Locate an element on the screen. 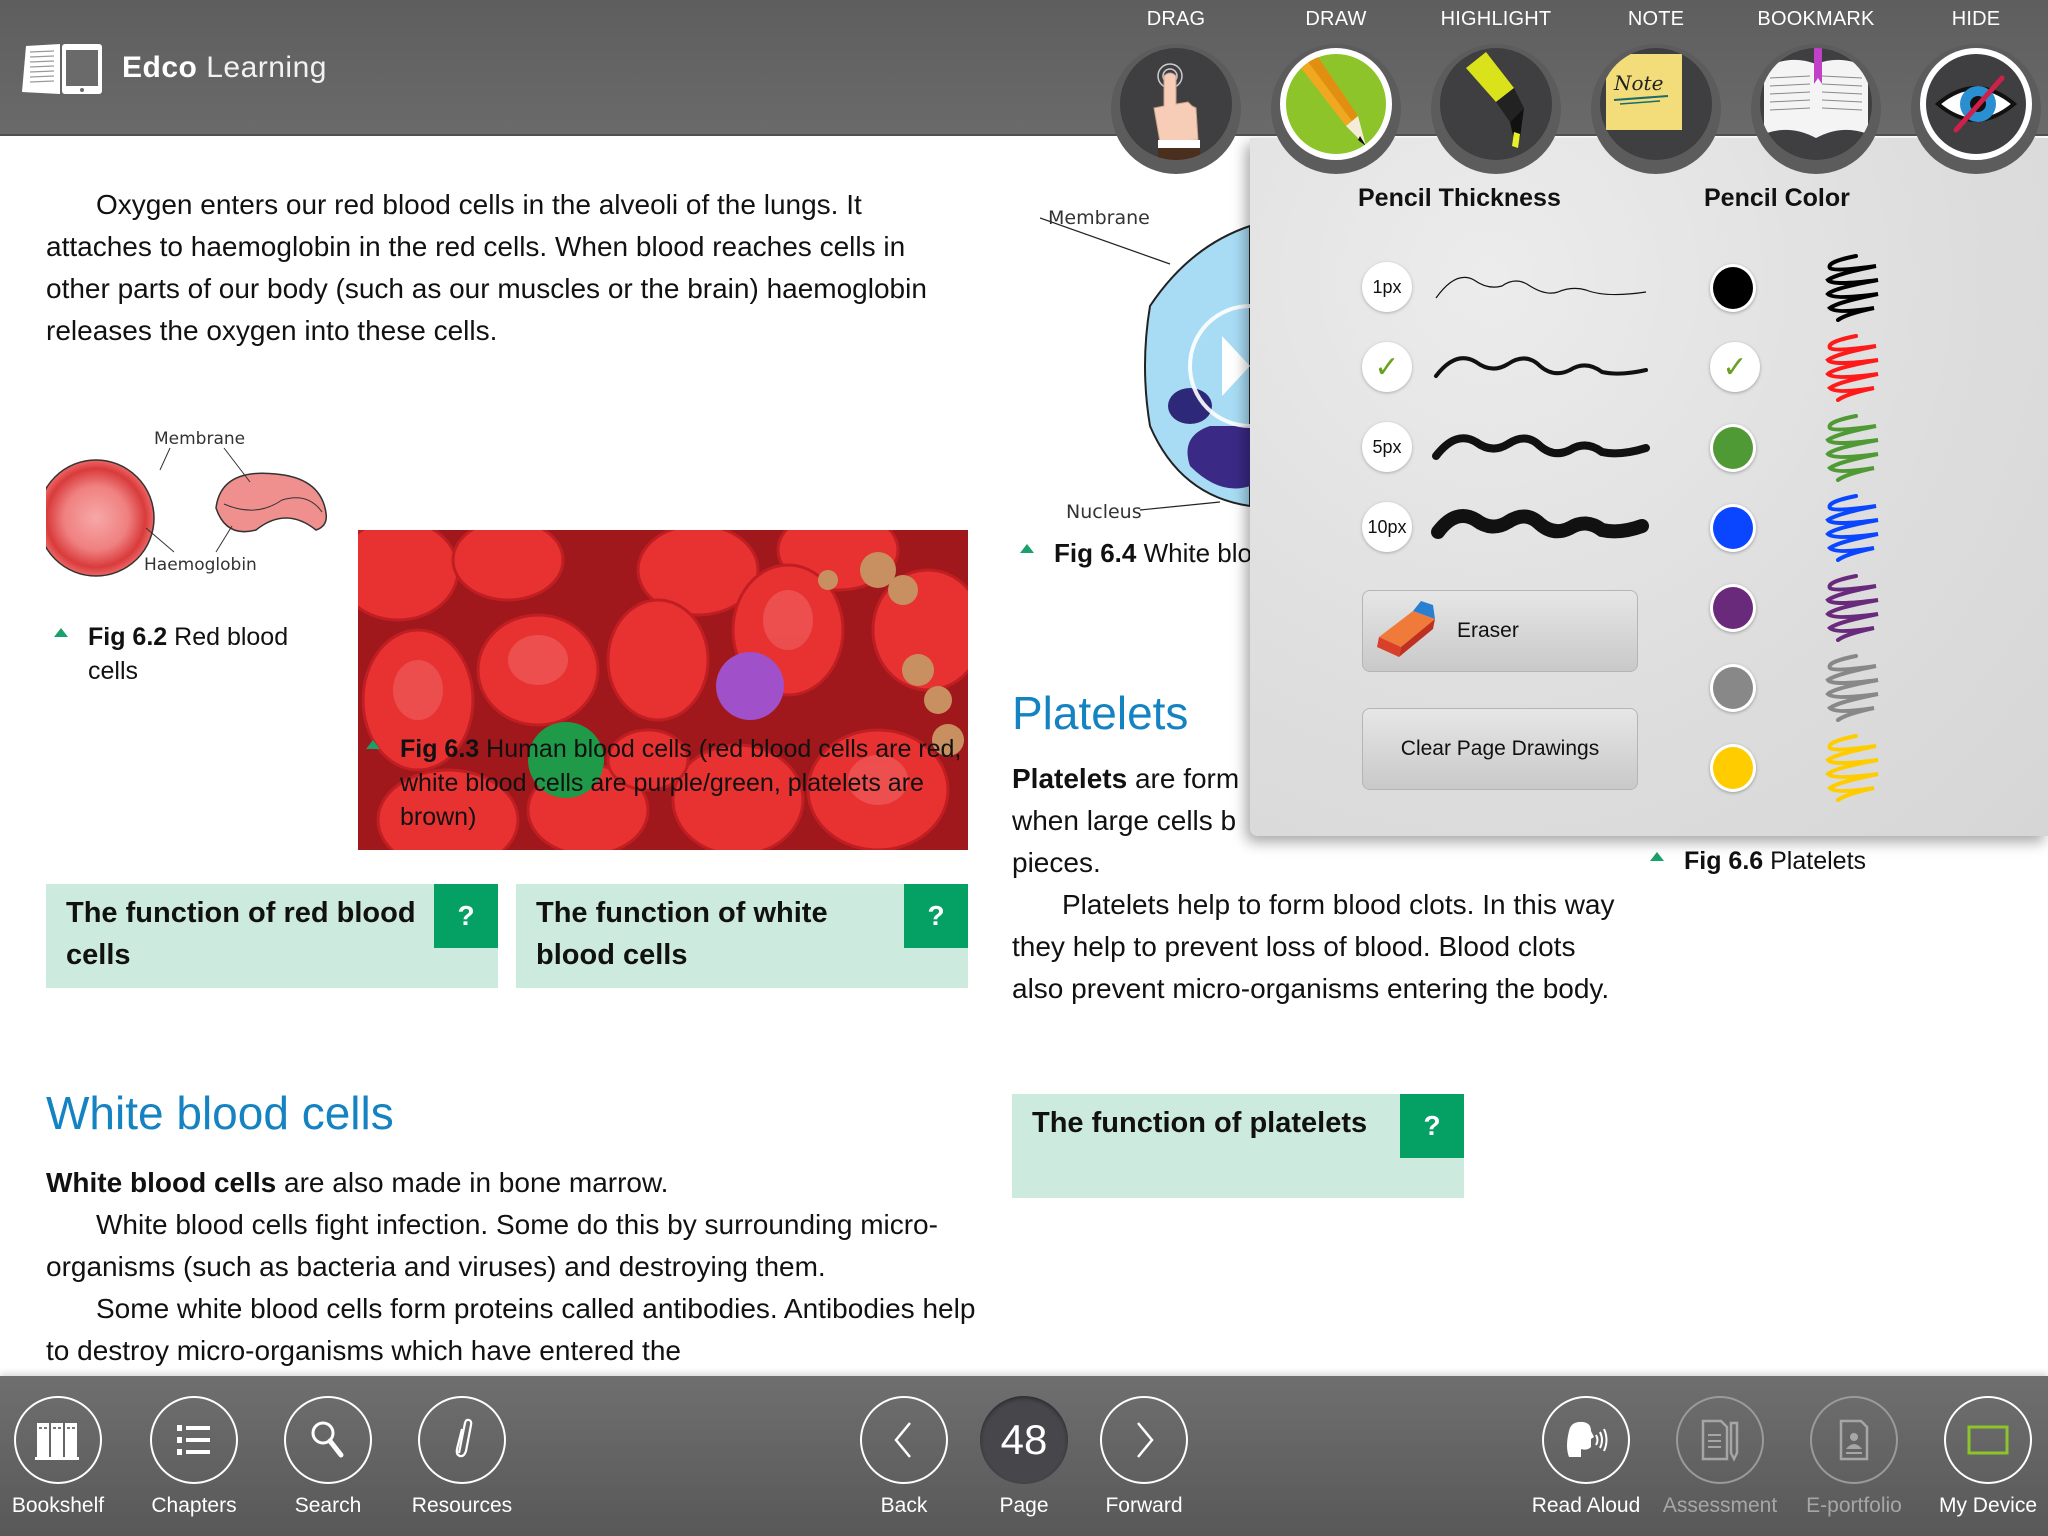  read-aloud-circle is located at coordinates (1586, 1440).